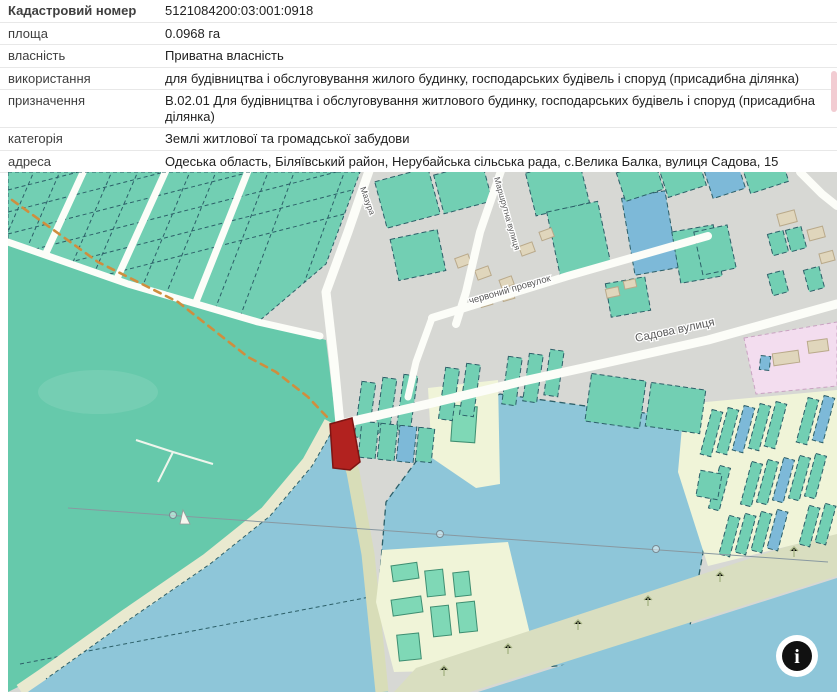  Describe the element at coordinates (35, 138) in the screenshot. I see `row-label: категорія` at that location.